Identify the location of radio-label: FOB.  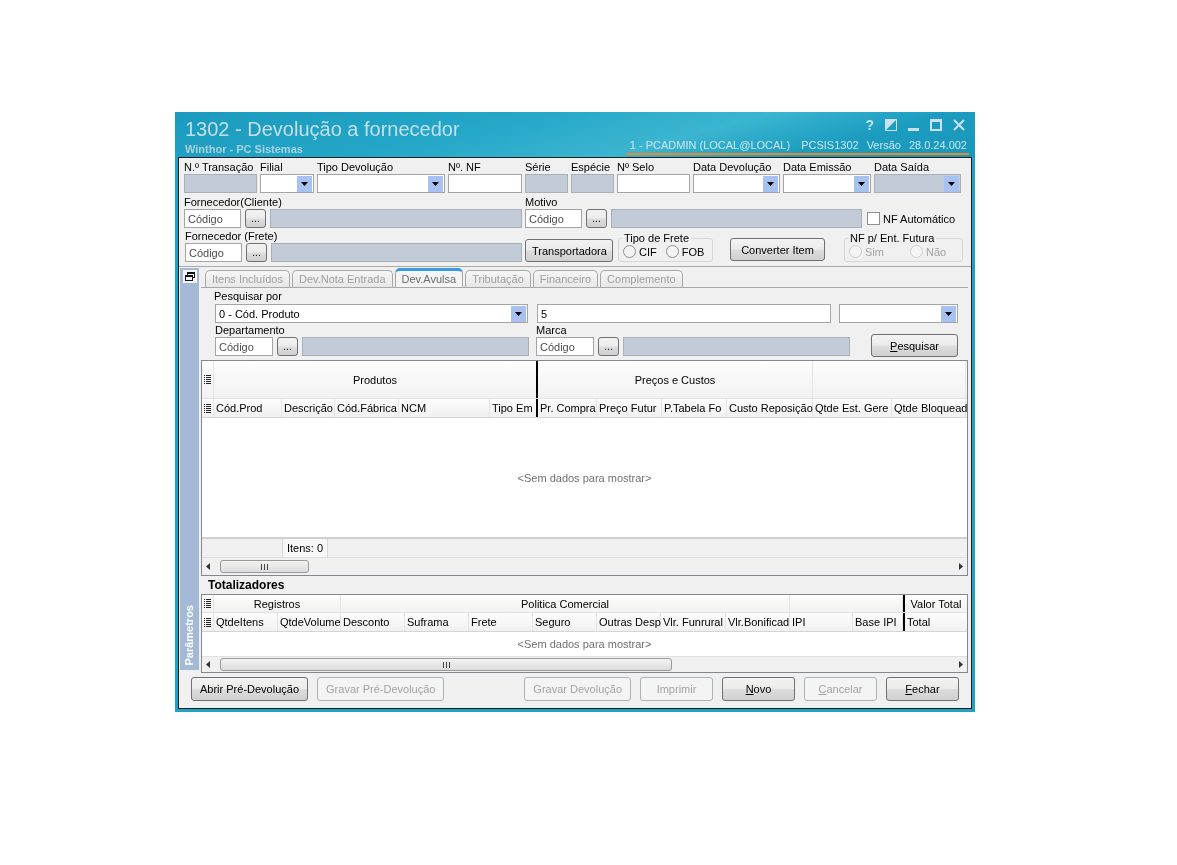
(693, 251).